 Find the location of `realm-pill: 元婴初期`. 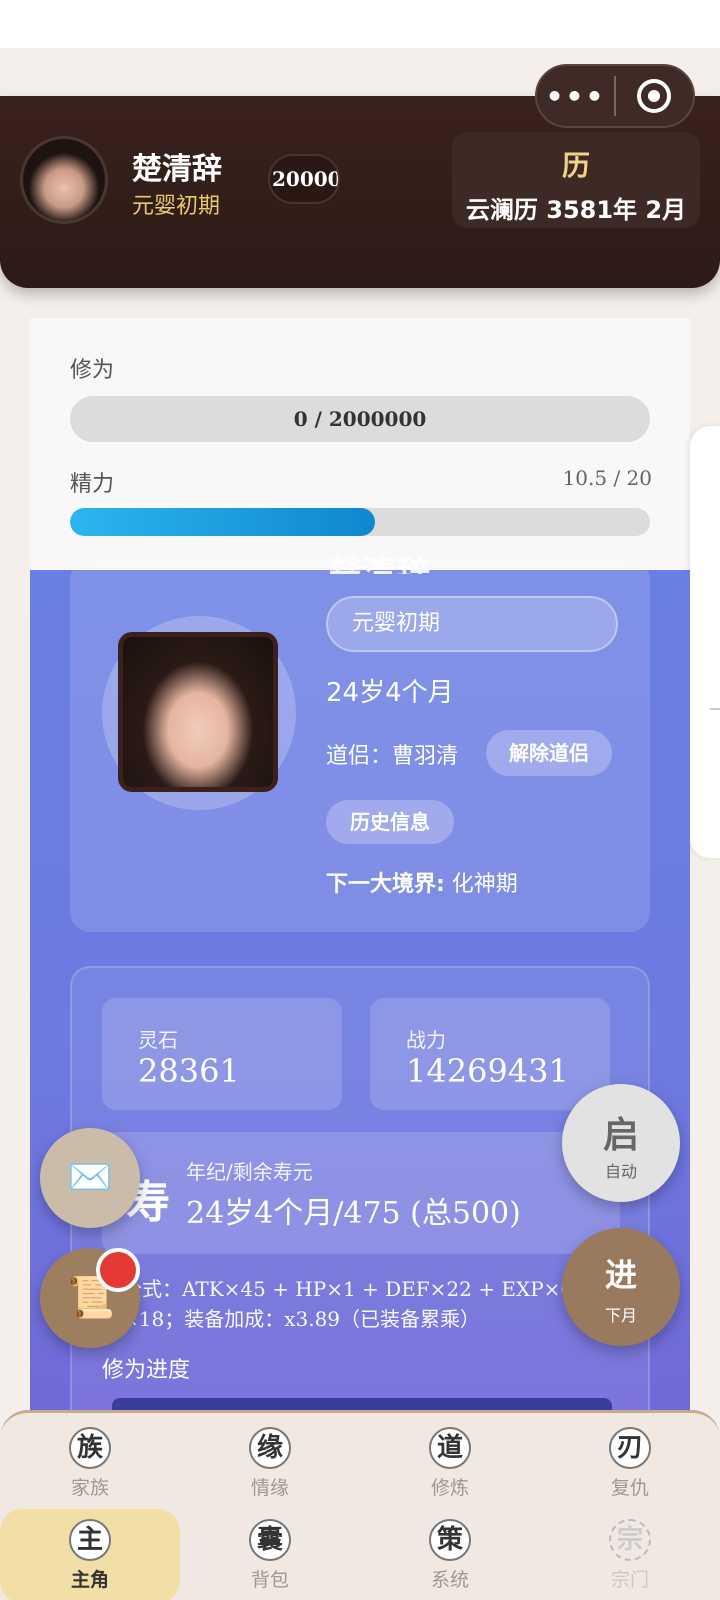

realm-pill: 元婴初期 is located at coordinates (472, 624).